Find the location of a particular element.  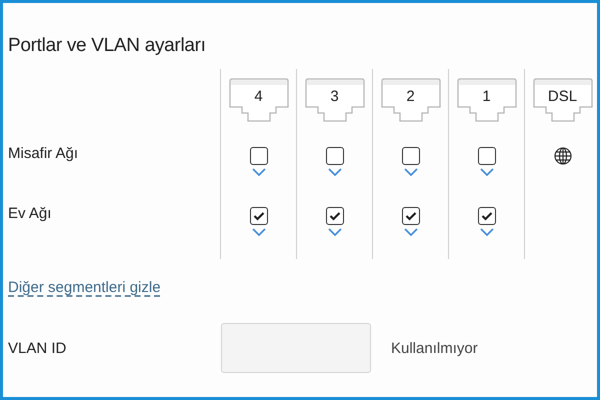

globe-icon is located at coordinates (563, 156).